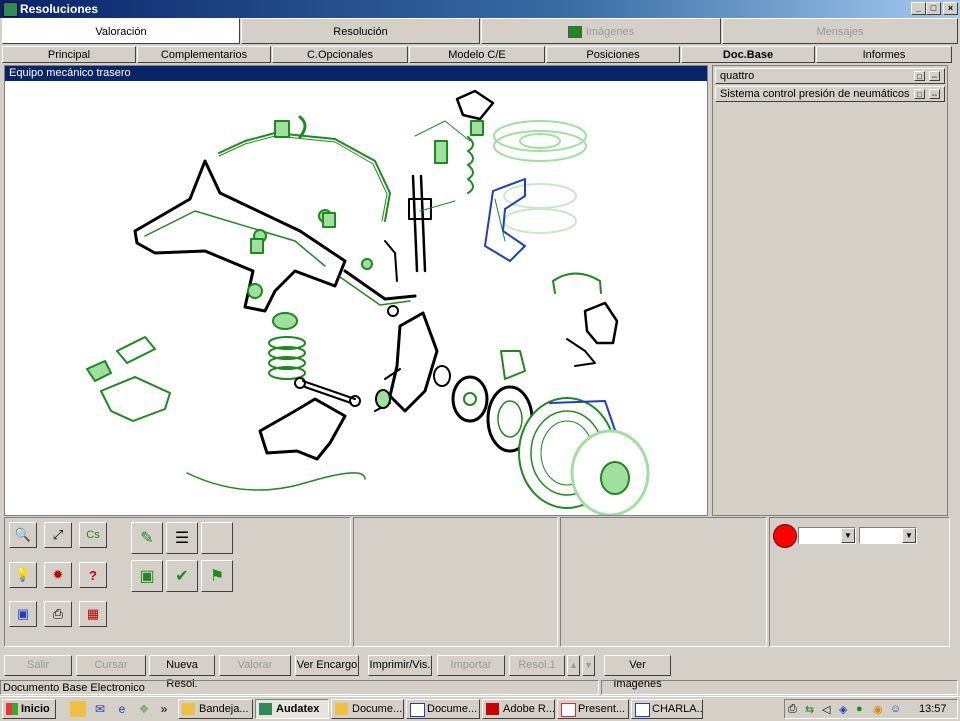 The image size is (960, 721). What do you see at coordinates (144, 709) in the screenshot?
I see `app-launcher-icon: ❖` at bounding box center [144, 709].